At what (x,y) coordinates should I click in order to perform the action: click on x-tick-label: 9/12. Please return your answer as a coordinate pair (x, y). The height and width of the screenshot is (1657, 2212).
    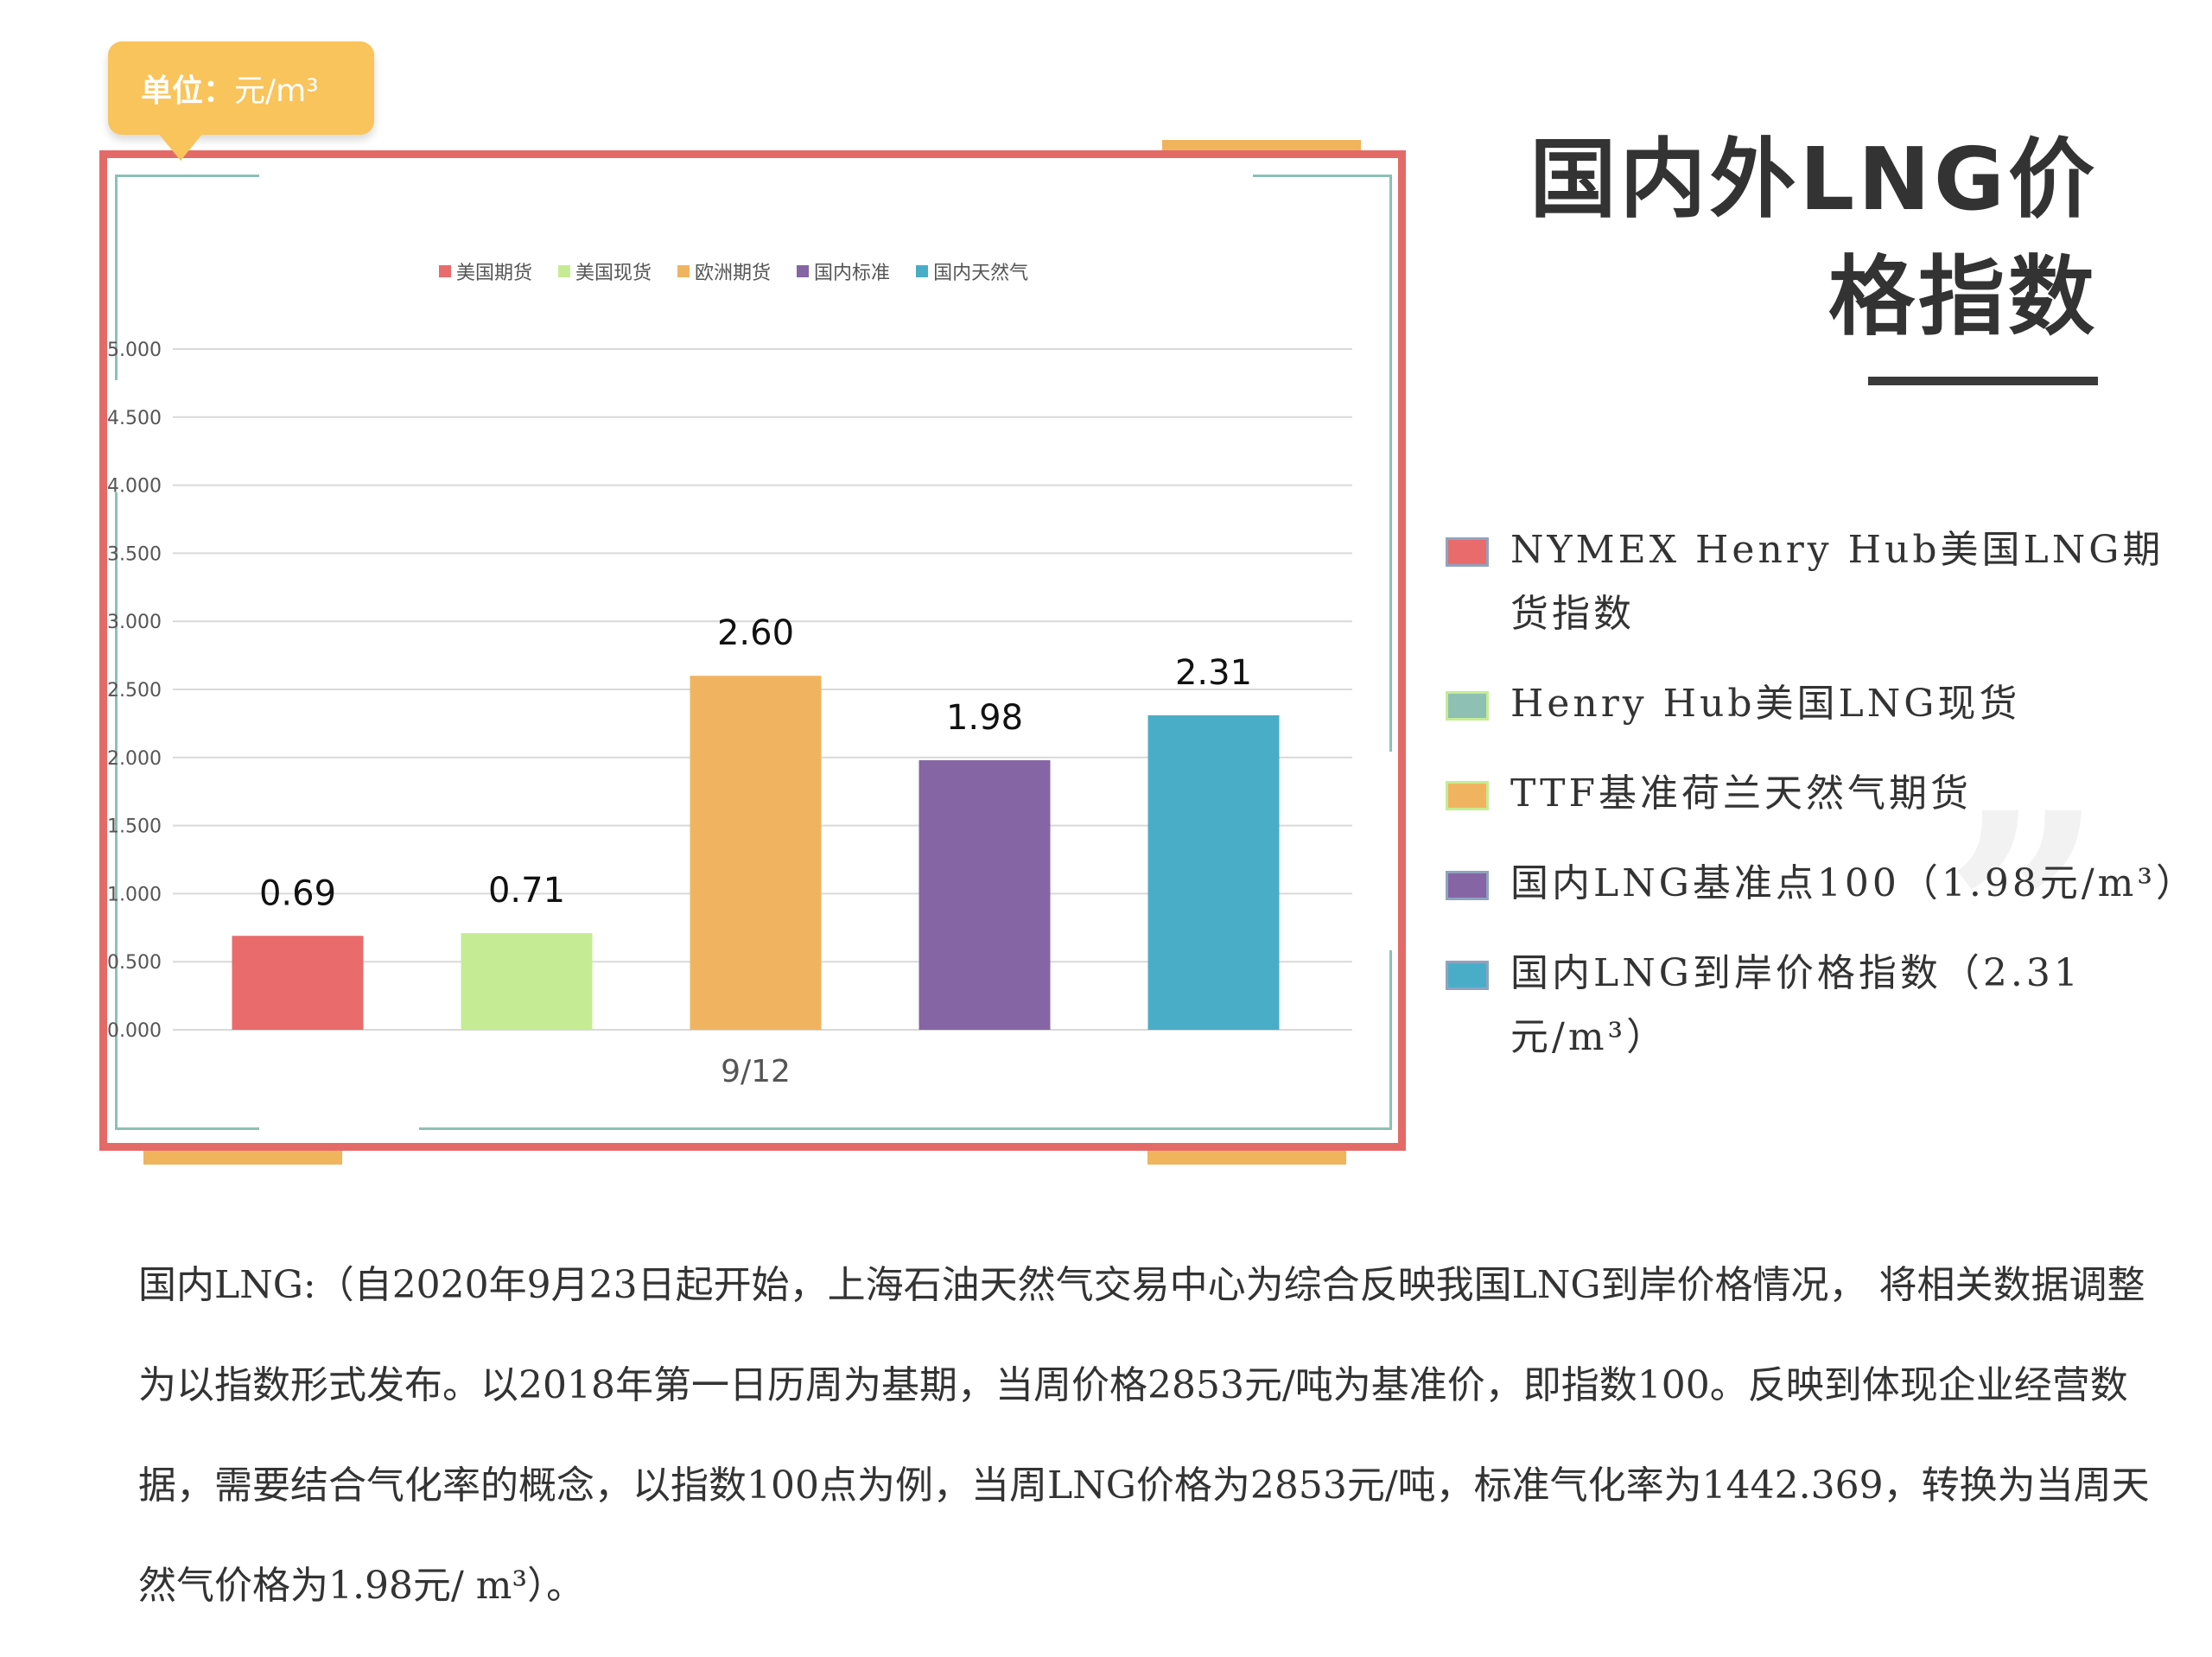
    Looking at the image, I should click on (756, 1071).